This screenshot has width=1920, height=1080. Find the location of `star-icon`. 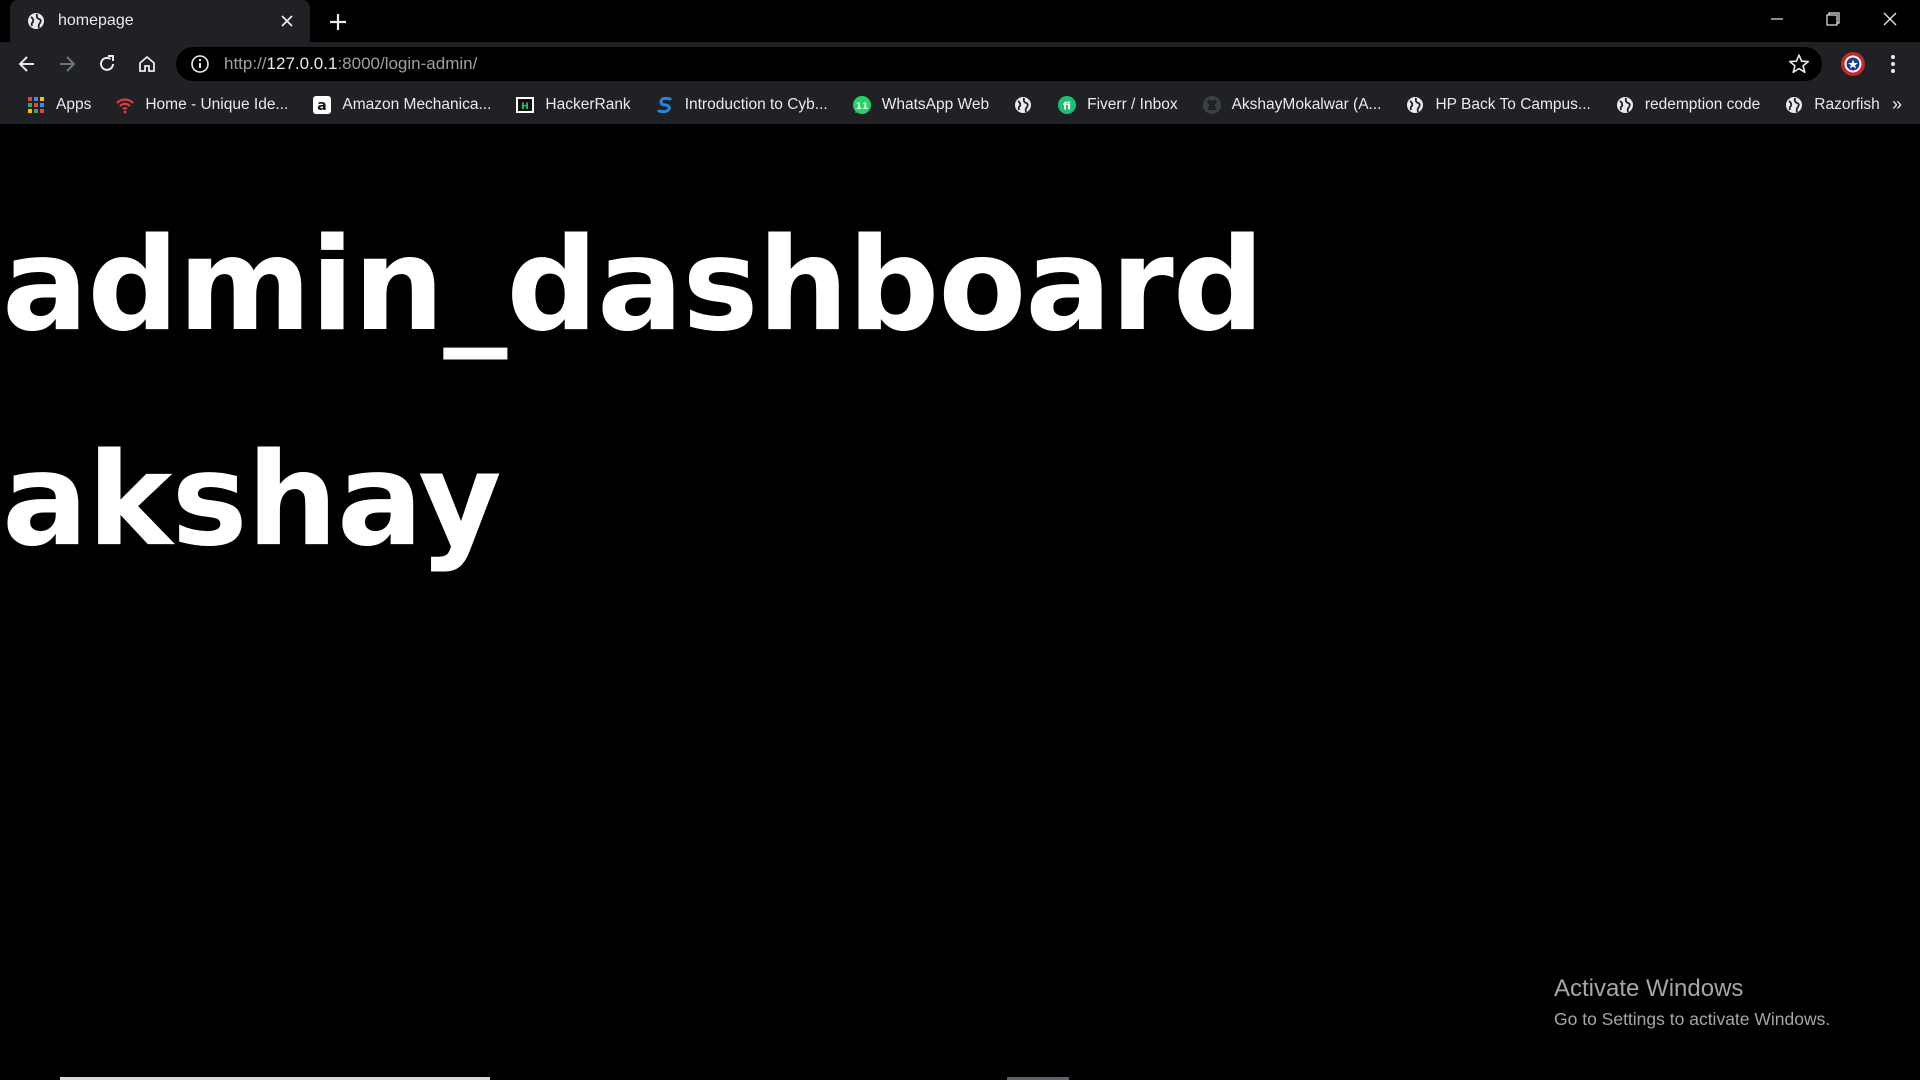

star-icon is located at coordinates (1799, 64).